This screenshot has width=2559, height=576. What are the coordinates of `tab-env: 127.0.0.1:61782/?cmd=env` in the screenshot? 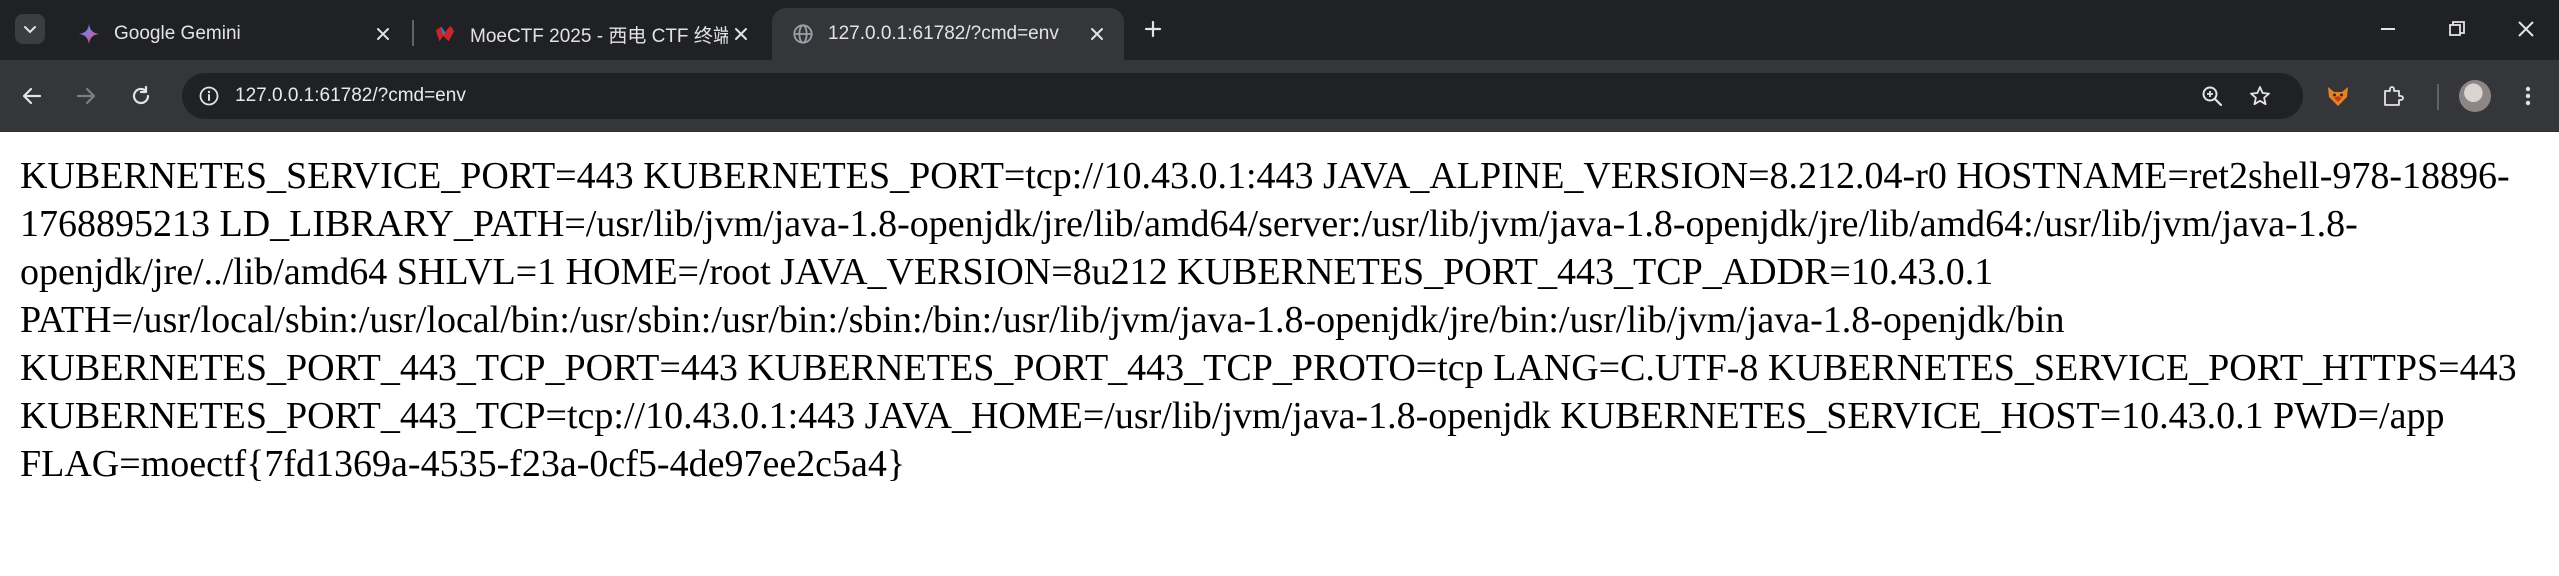 It's located at (948, 34).